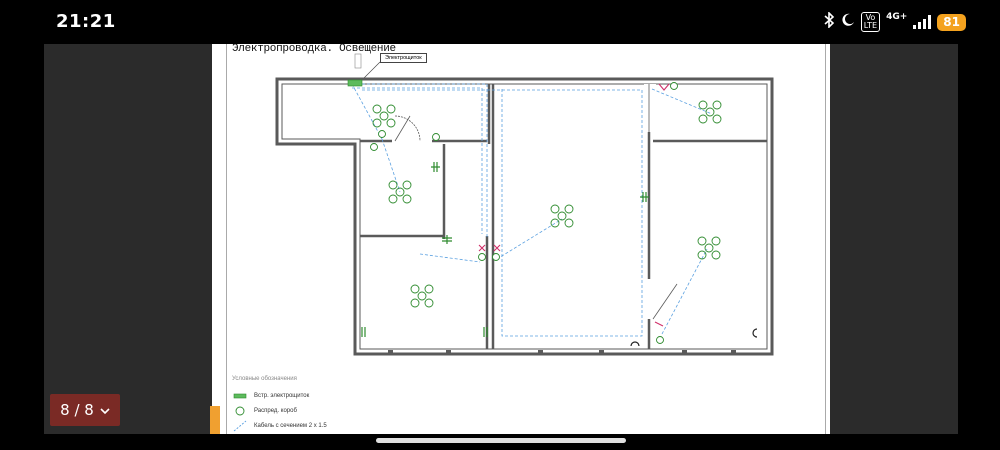  I want to click on bookmark-tab, so click(215, 420).